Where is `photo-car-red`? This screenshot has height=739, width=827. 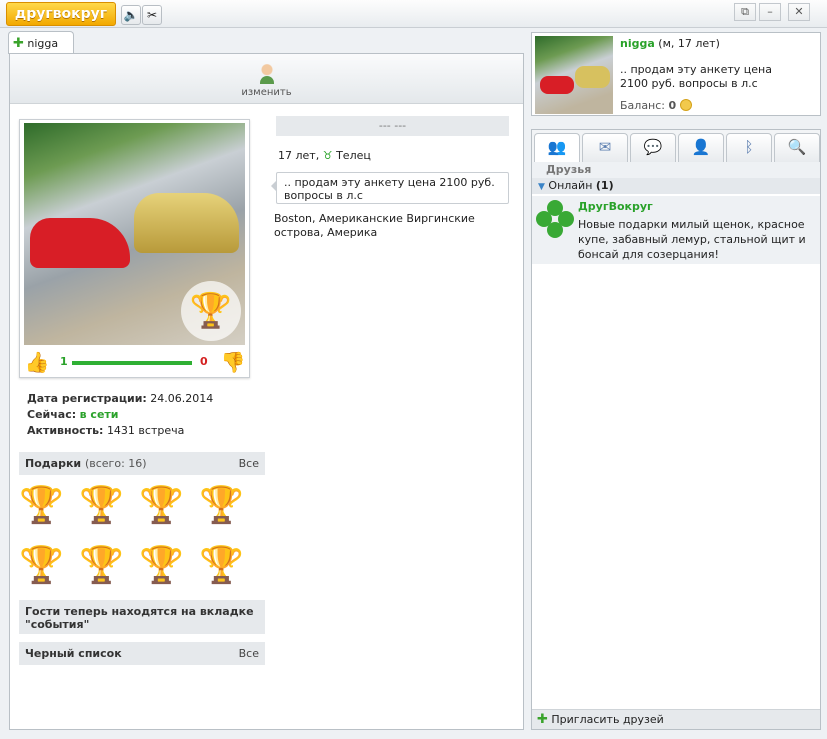 photo-car-red is located at coordinates (80, 243).